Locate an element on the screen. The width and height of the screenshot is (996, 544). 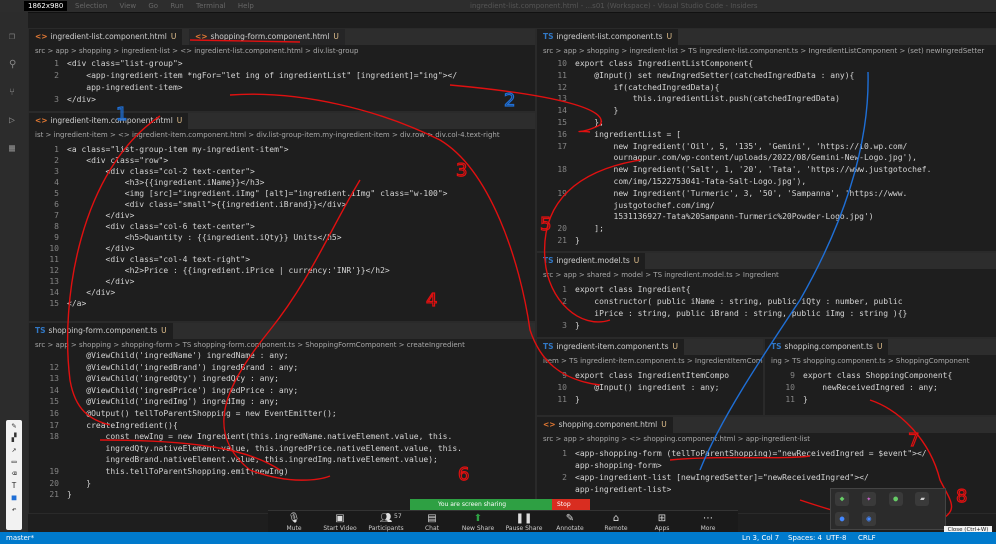
zoom-button-label: More is located at coordinates (708, 528).